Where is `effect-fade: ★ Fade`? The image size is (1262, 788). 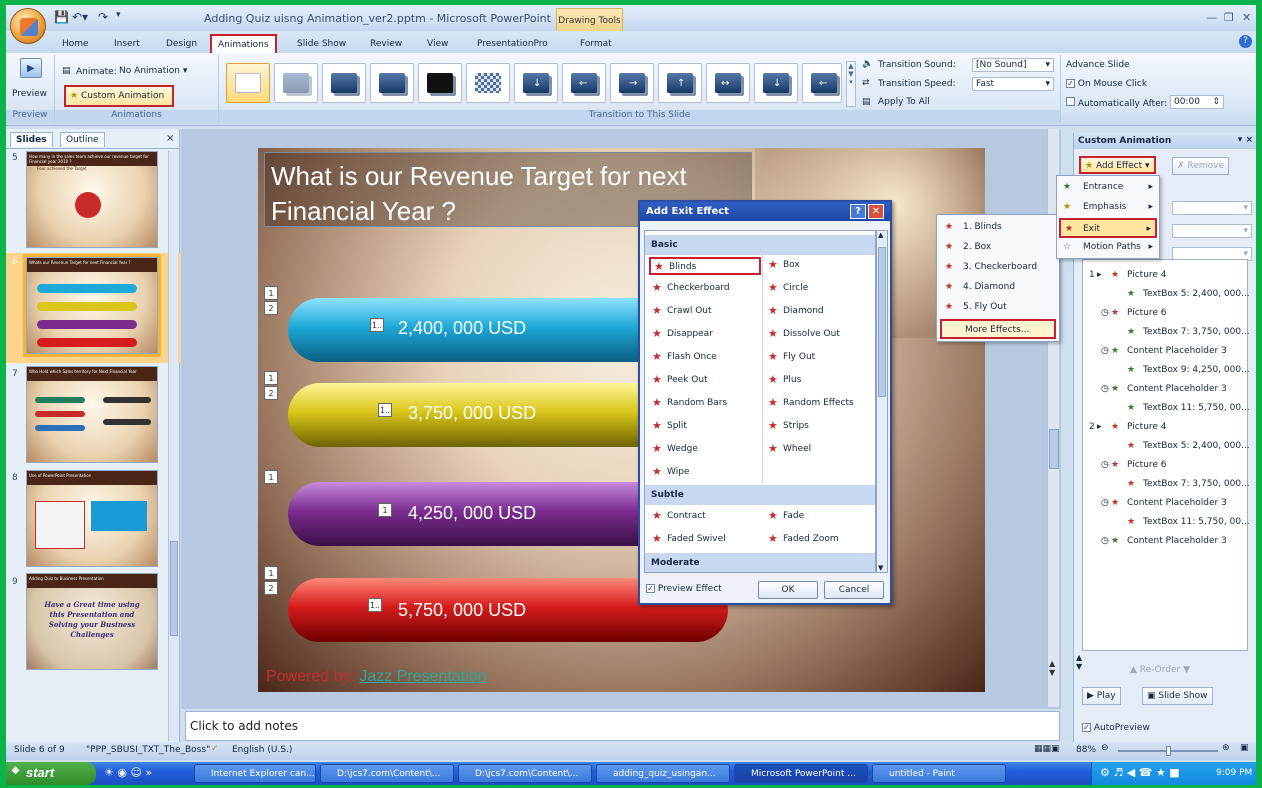
effect-fade: ★ Fade is located at coordinates (820, 517).